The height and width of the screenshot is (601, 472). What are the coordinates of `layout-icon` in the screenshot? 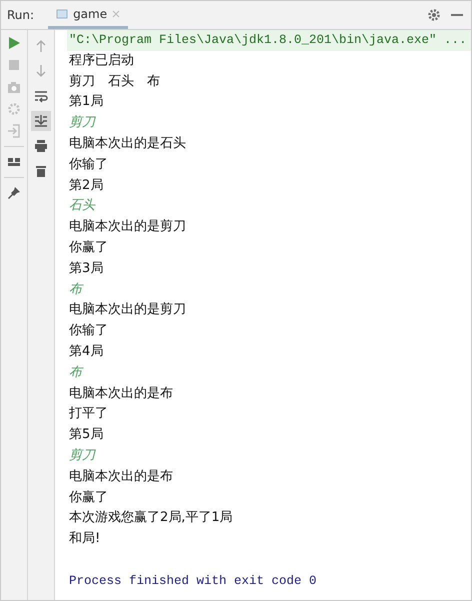 It's located at (14, 162).